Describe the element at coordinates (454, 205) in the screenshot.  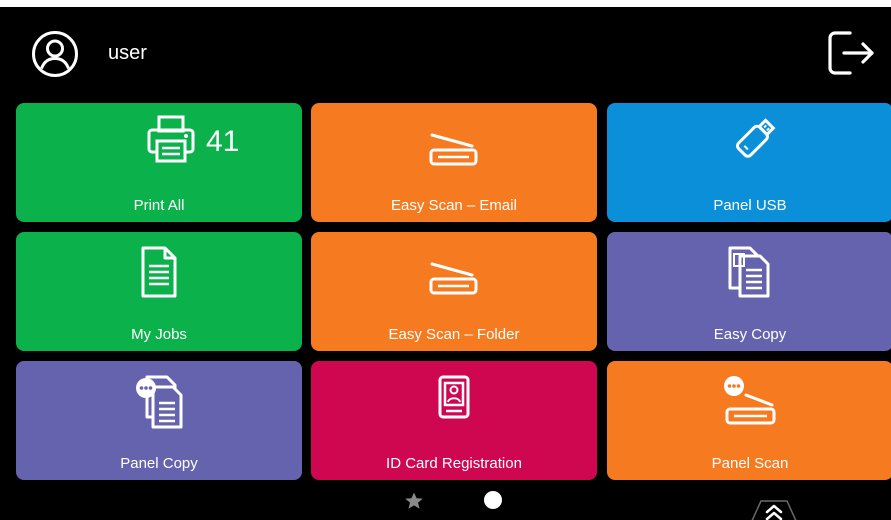
I see `tile-label: Easy Scan – Email` at that location.